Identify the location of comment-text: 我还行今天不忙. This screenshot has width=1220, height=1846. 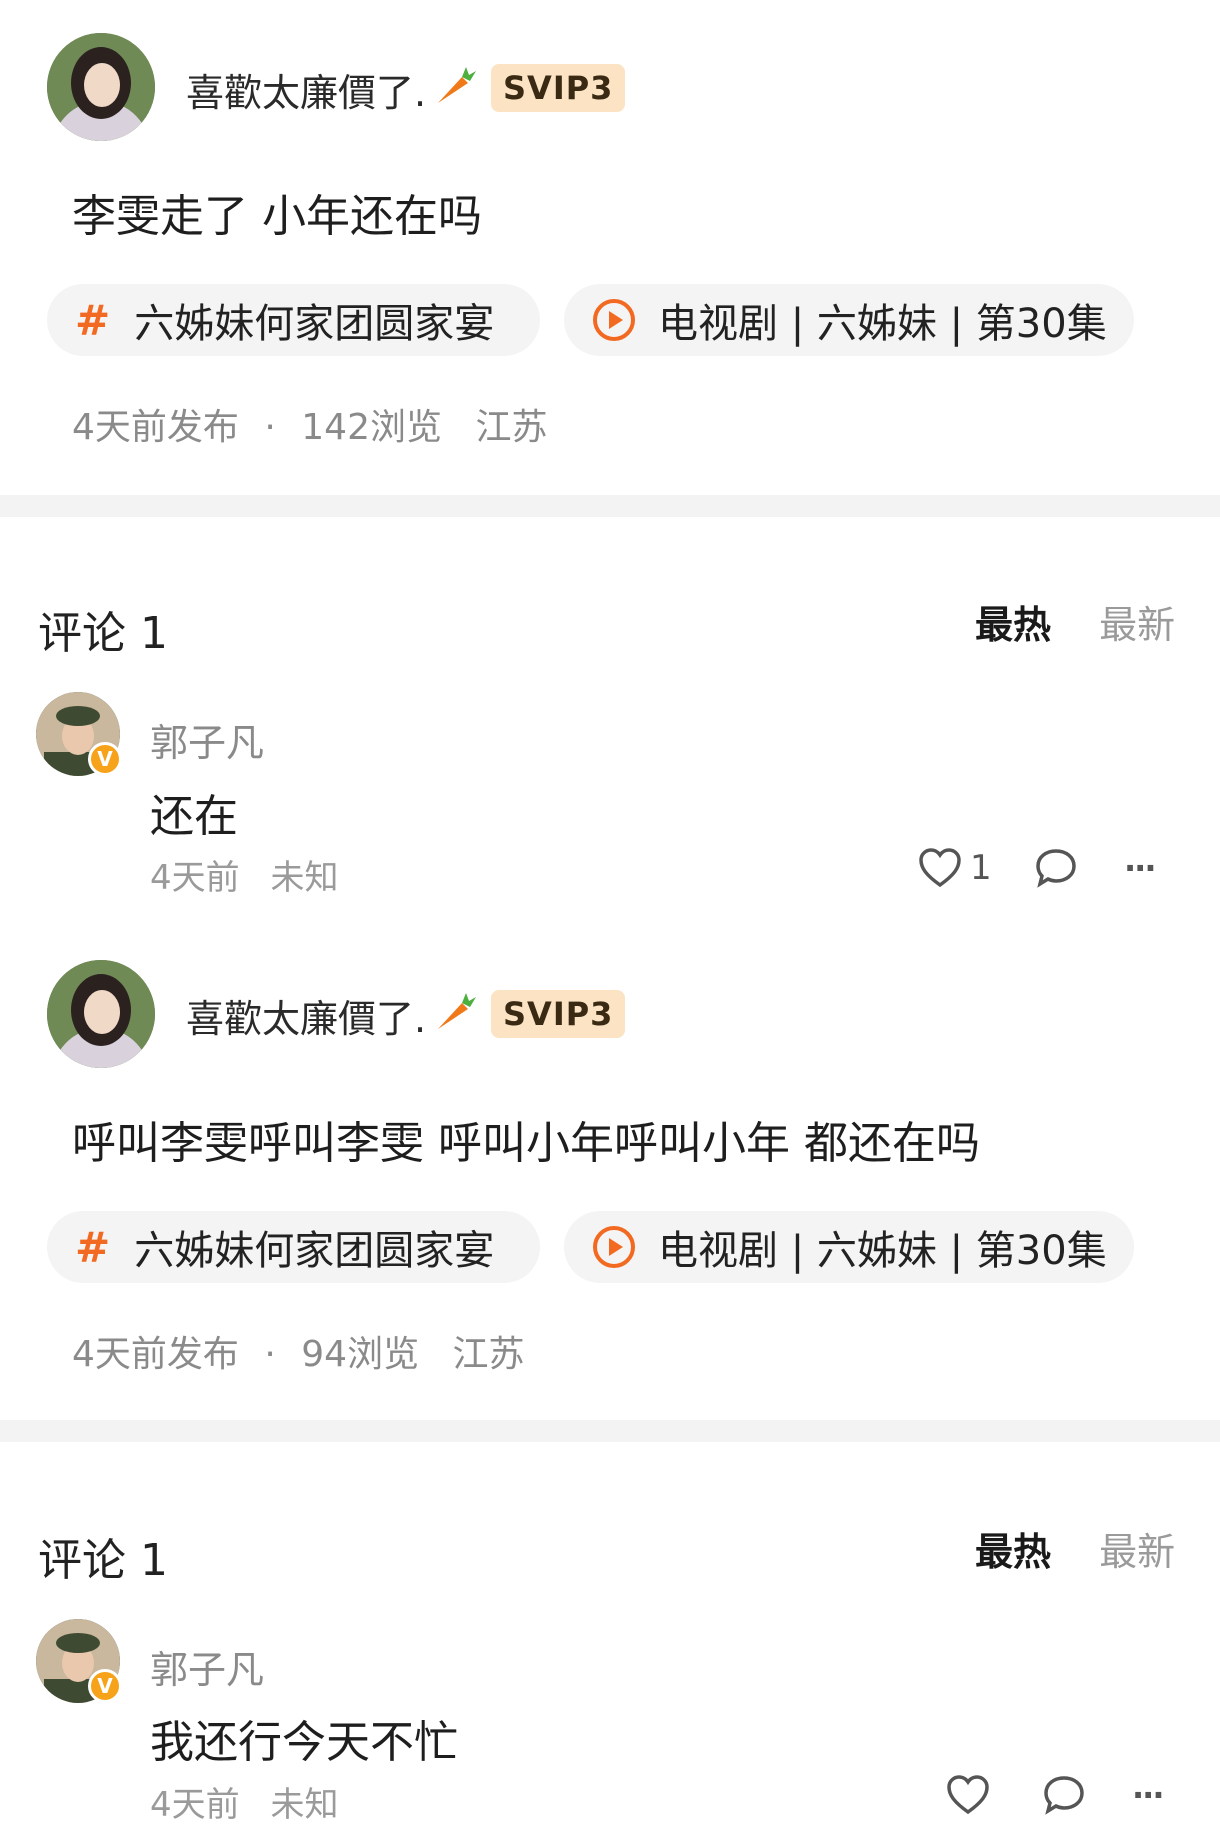
(304, 1742).